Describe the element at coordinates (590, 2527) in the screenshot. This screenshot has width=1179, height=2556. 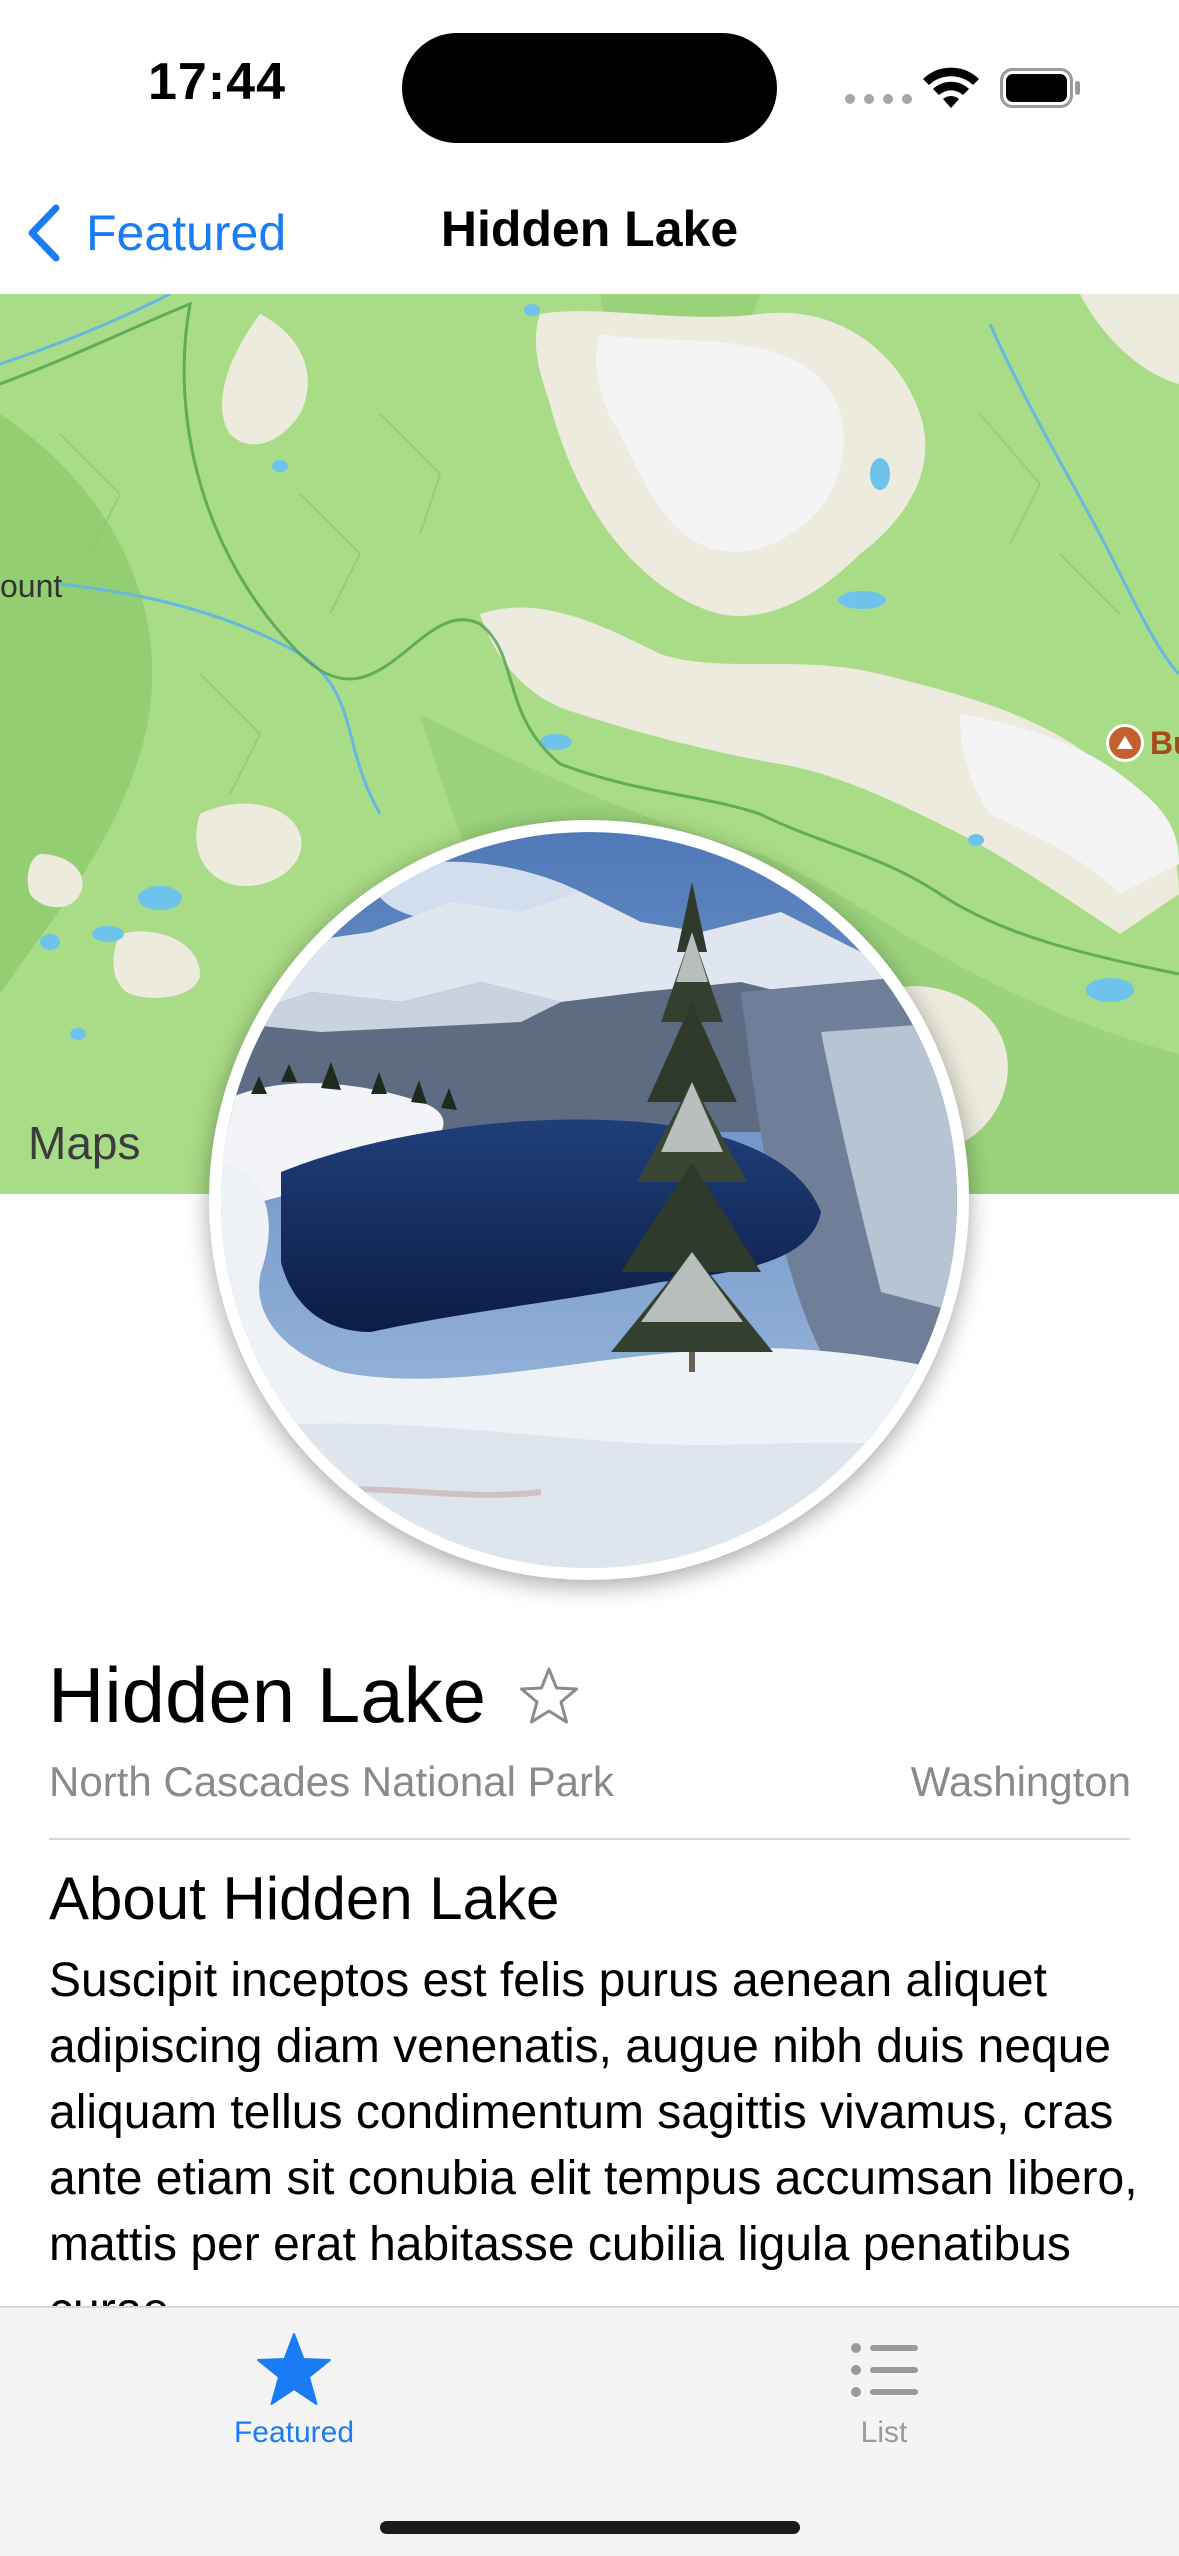
I see `home-indicator` at that location.